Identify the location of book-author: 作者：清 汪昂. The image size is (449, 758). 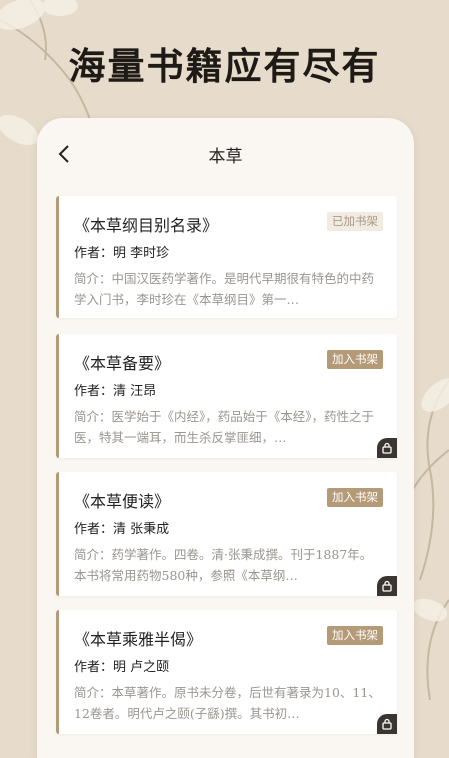
(115, 391).